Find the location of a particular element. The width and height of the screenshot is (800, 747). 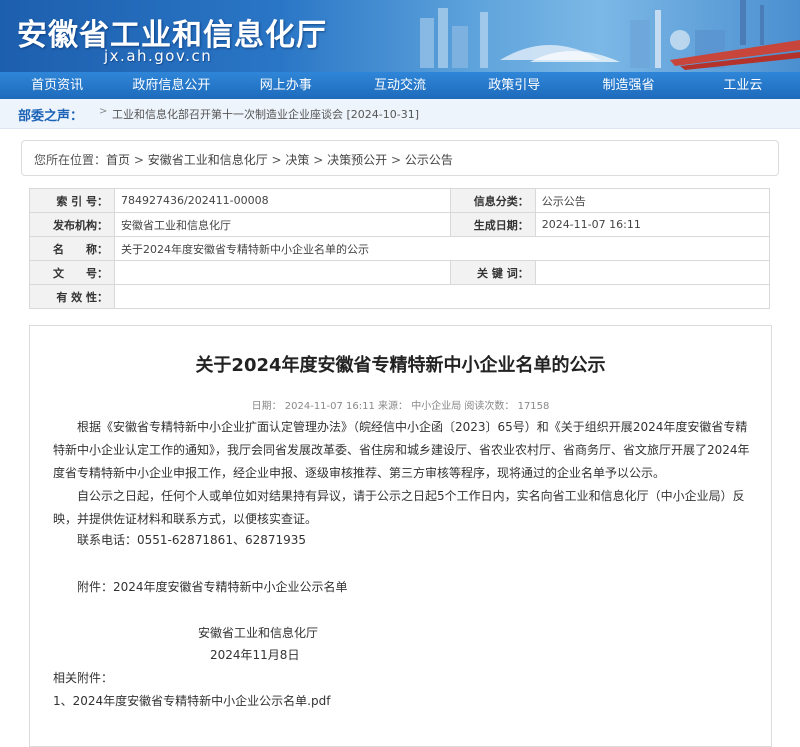

category-label: 信息分类： is located at coordinates (492, 200).